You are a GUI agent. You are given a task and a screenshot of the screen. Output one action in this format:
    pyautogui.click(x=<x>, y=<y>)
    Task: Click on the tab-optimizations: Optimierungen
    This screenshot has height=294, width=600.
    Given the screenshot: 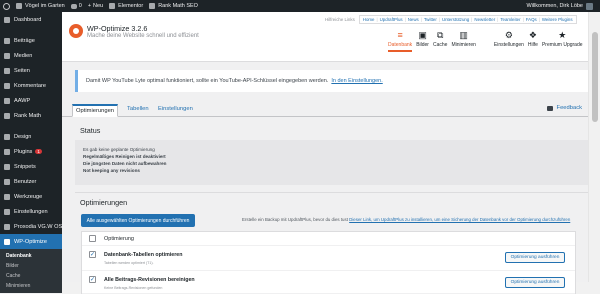 What is the action you would take?
    pyautogui.click(x=95, y=110)
    